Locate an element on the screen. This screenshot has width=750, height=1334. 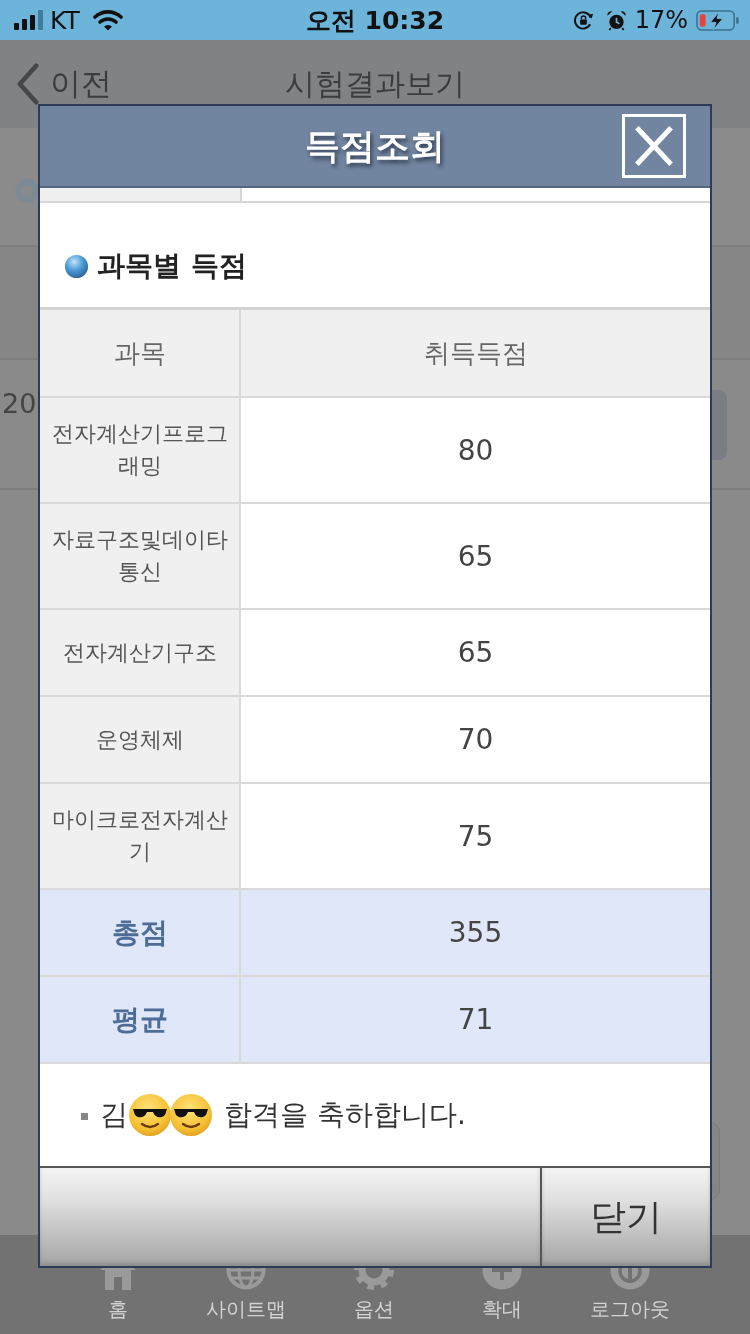
table-cell: 마이크로전자계산기 is located at coordinates (140, 837).